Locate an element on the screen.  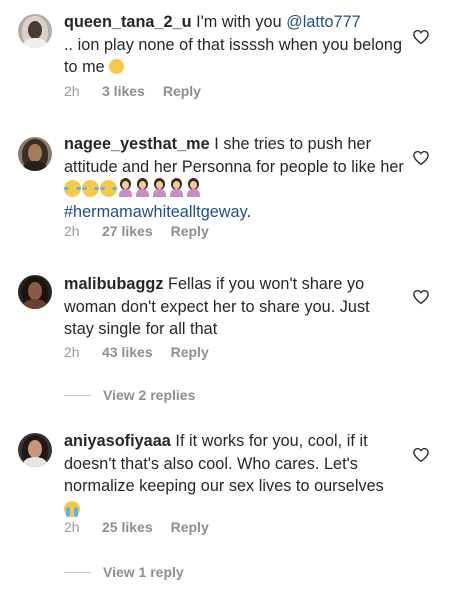
comment-username: nagee_yesthat_me is located at coordinates (137, 144).